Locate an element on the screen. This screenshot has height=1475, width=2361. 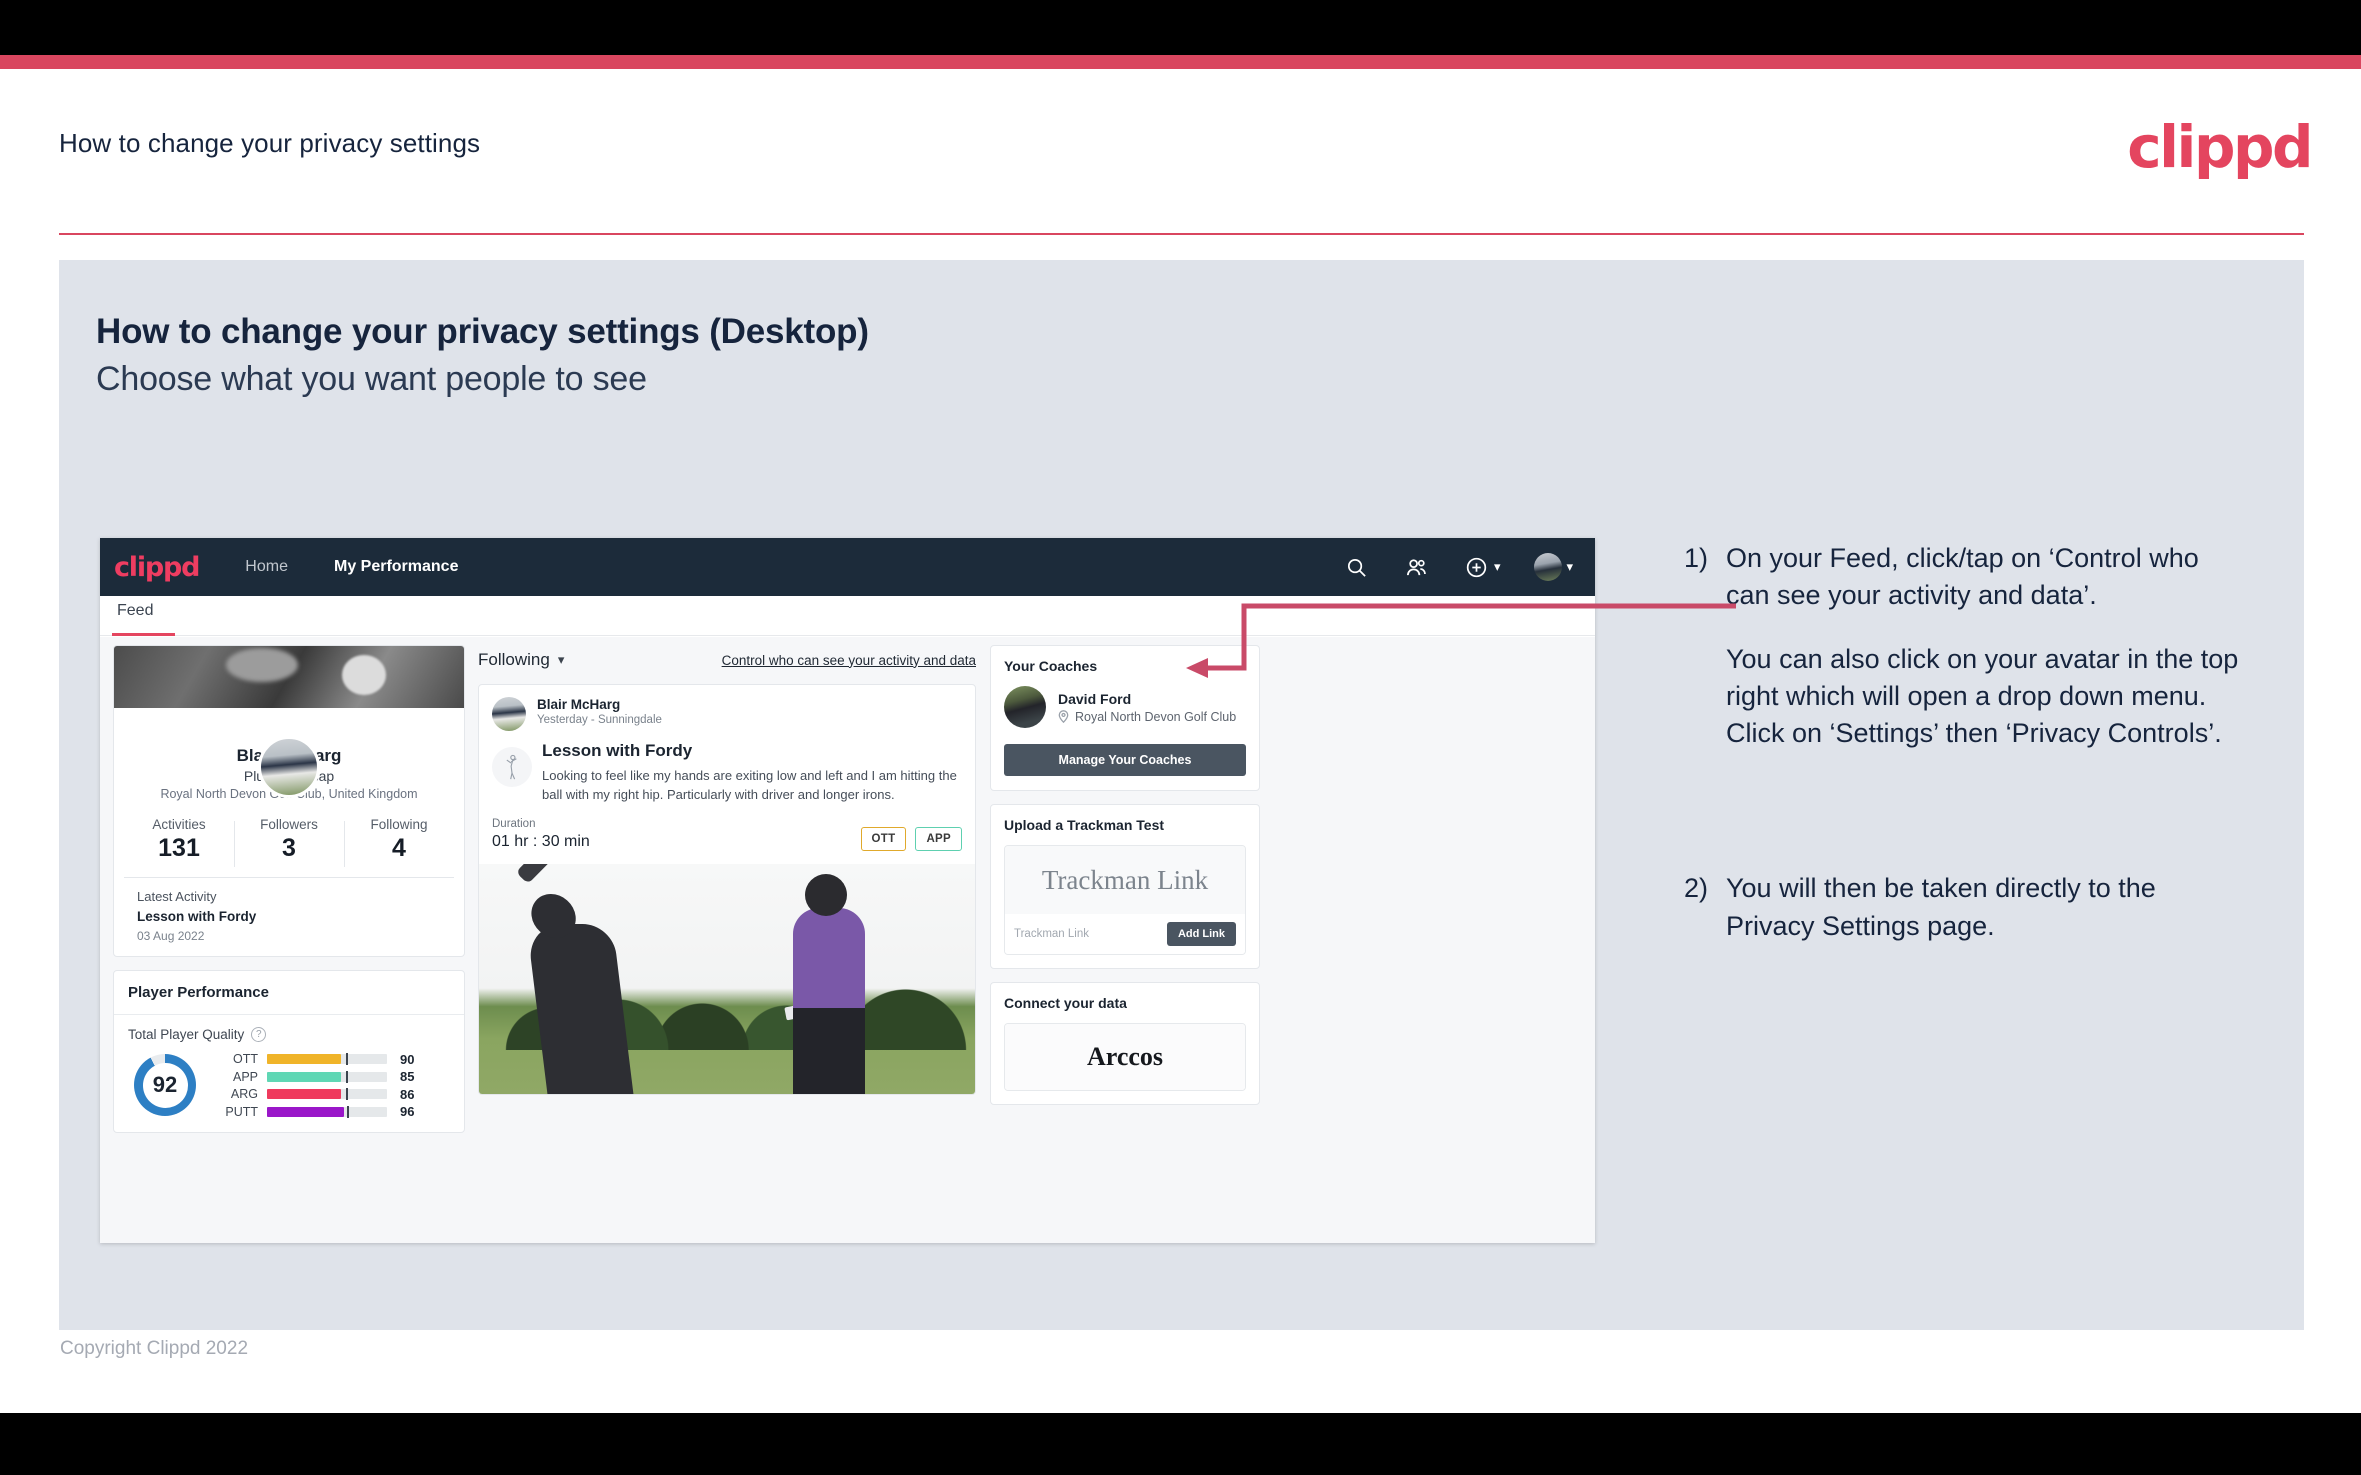
bar-value: 85 is located at coordinates (407, 1076).